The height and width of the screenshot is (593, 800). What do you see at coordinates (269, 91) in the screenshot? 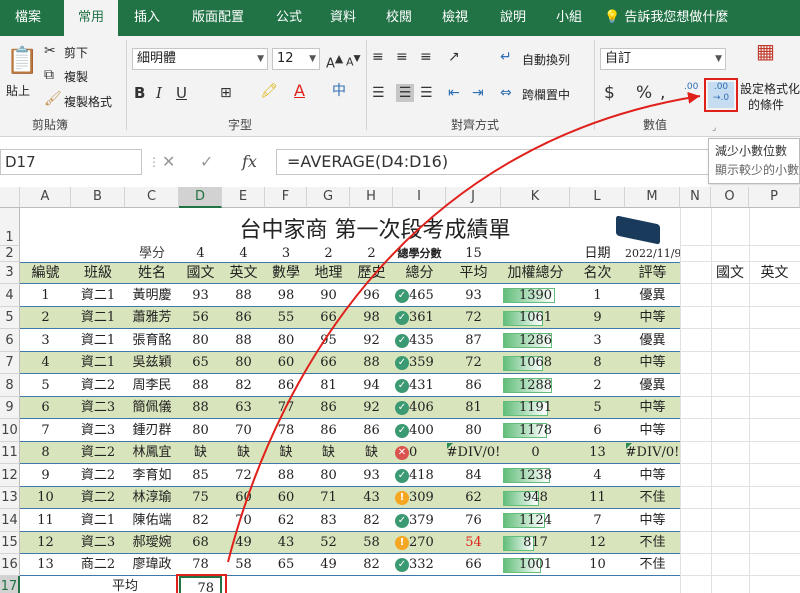
I see `fill-color-icon: 🖍` at bounding box center [269, 91].